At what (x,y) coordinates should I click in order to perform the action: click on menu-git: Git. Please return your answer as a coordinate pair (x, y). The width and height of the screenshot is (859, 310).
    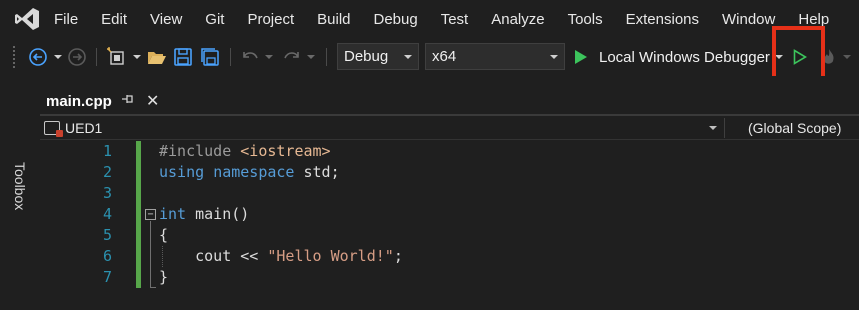
    Looking at the image, I should click on (215, 19).